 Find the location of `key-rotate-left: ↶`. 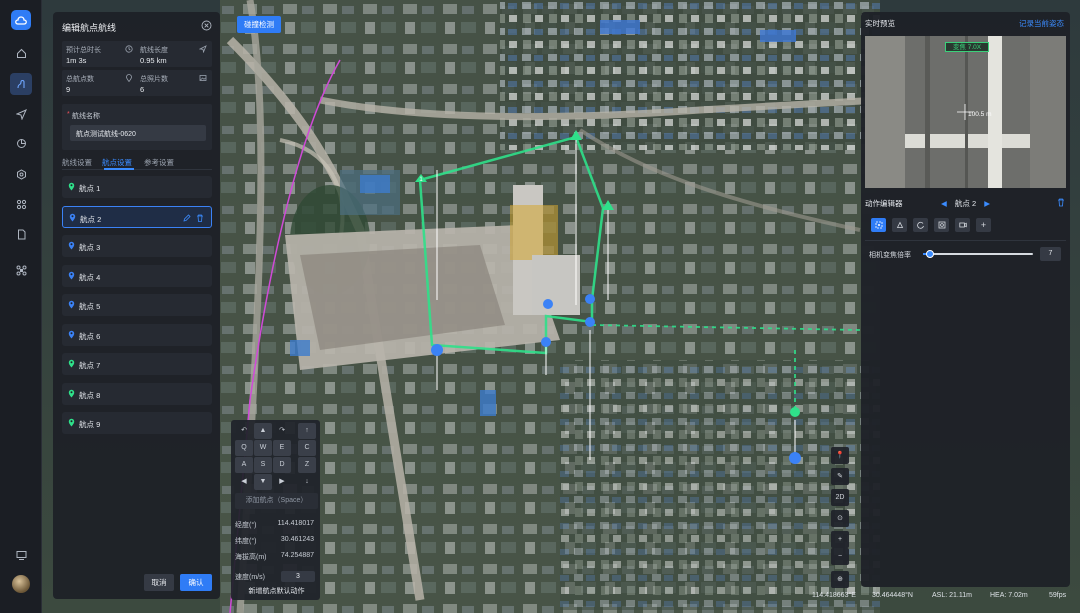

key-rotate-left: ↶ is located at coordinates (244, 431).